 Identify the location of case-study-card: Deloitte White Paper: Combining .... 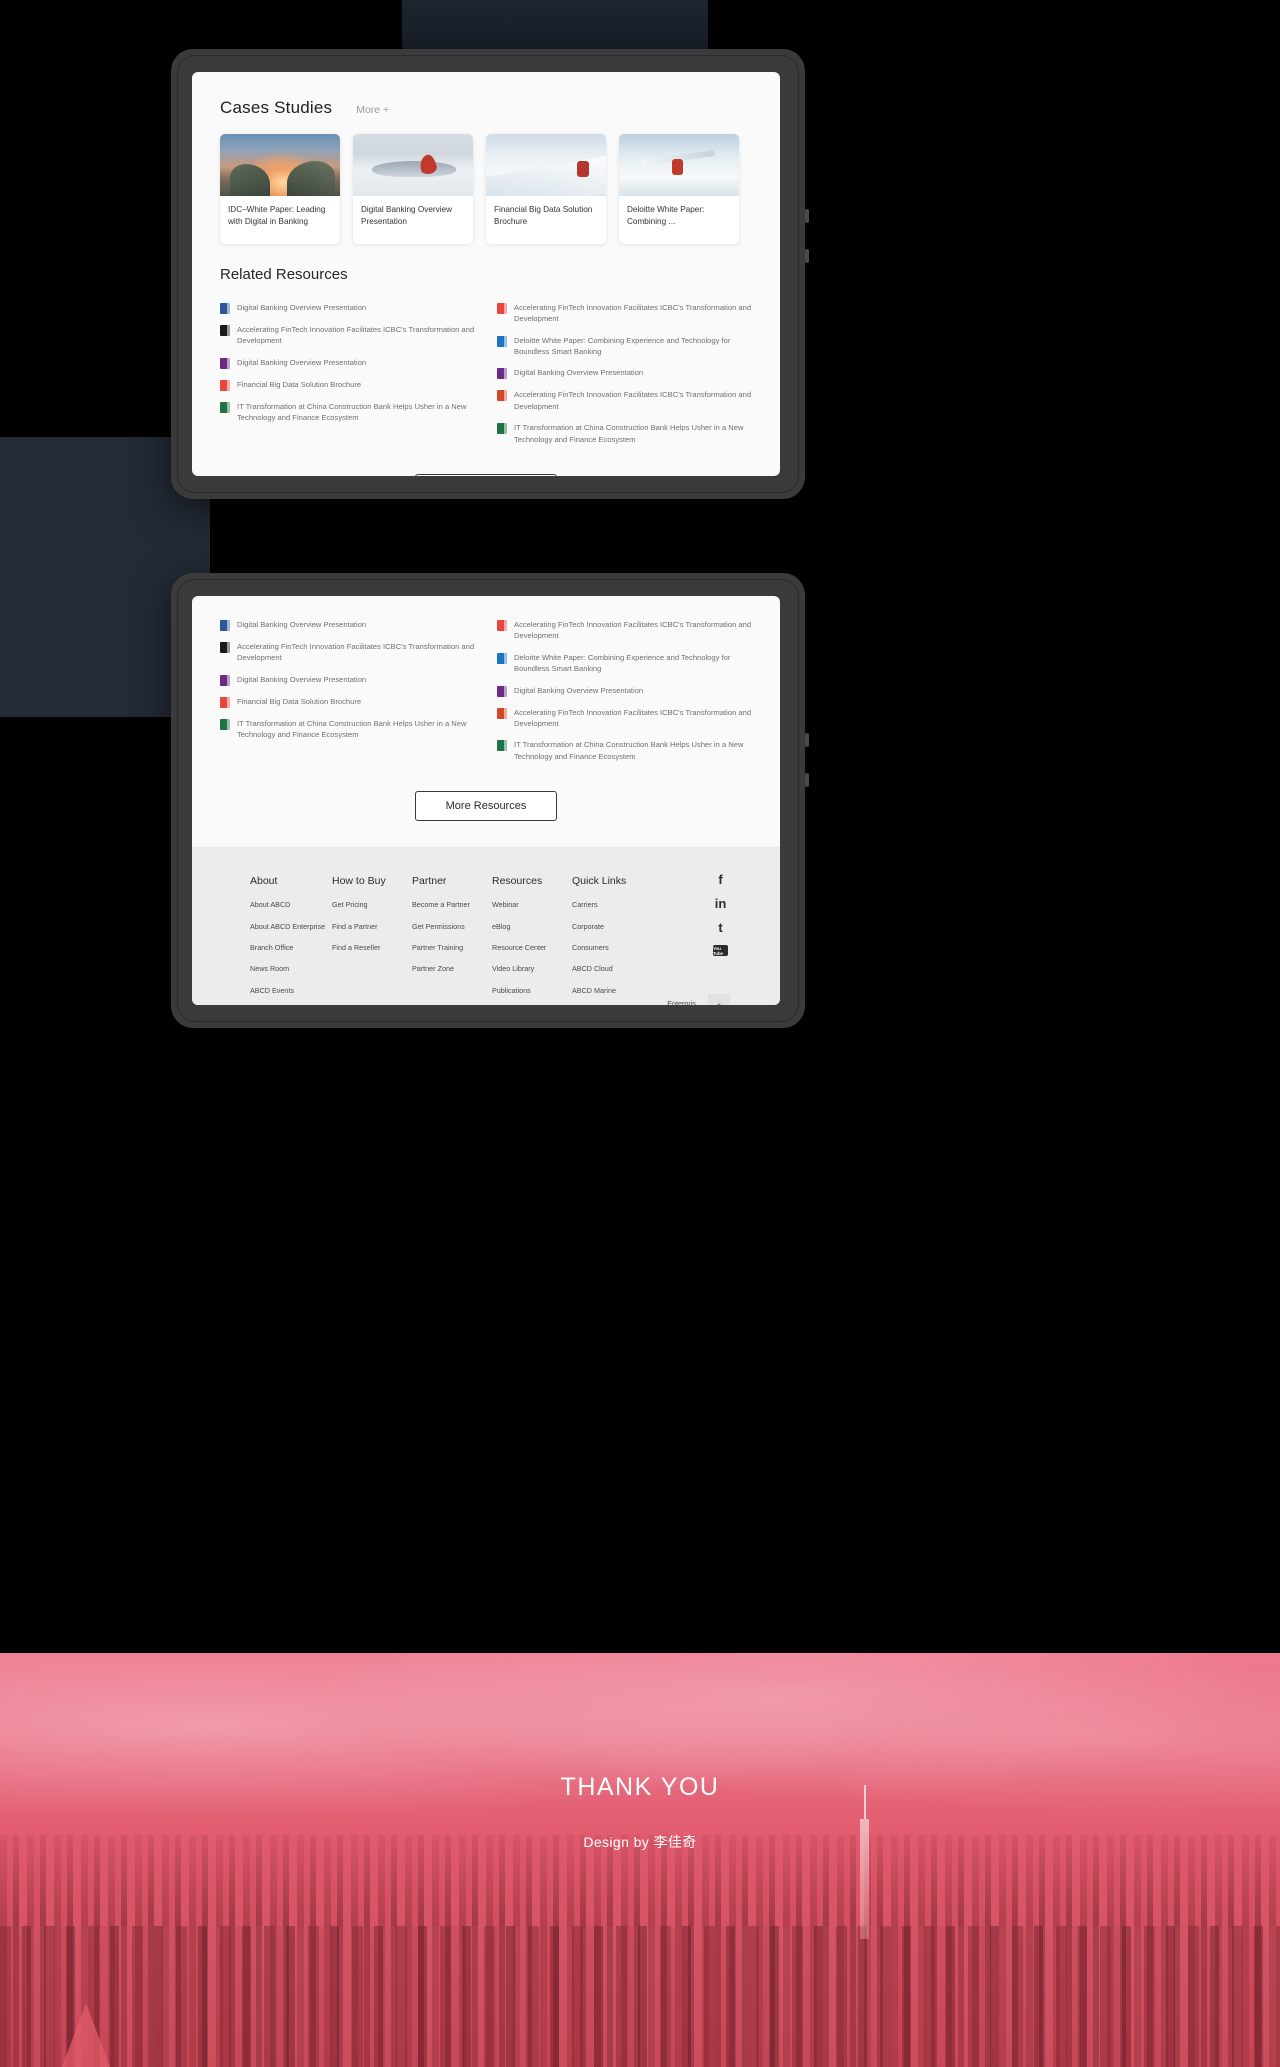
(679, 189).